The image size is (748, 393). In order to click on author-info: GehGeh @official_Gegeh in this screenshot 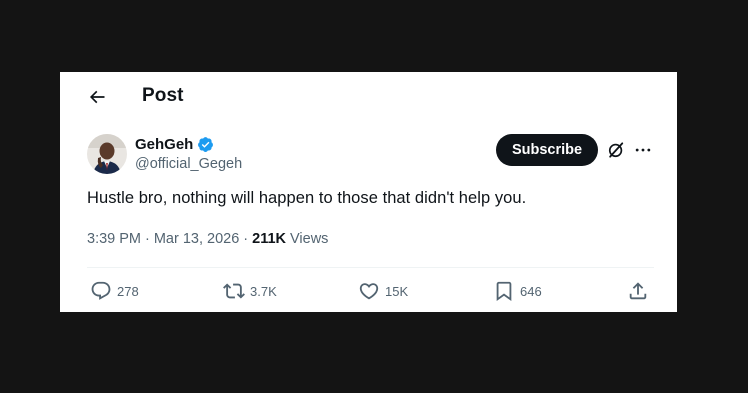, I will do `click(188, 153)`.